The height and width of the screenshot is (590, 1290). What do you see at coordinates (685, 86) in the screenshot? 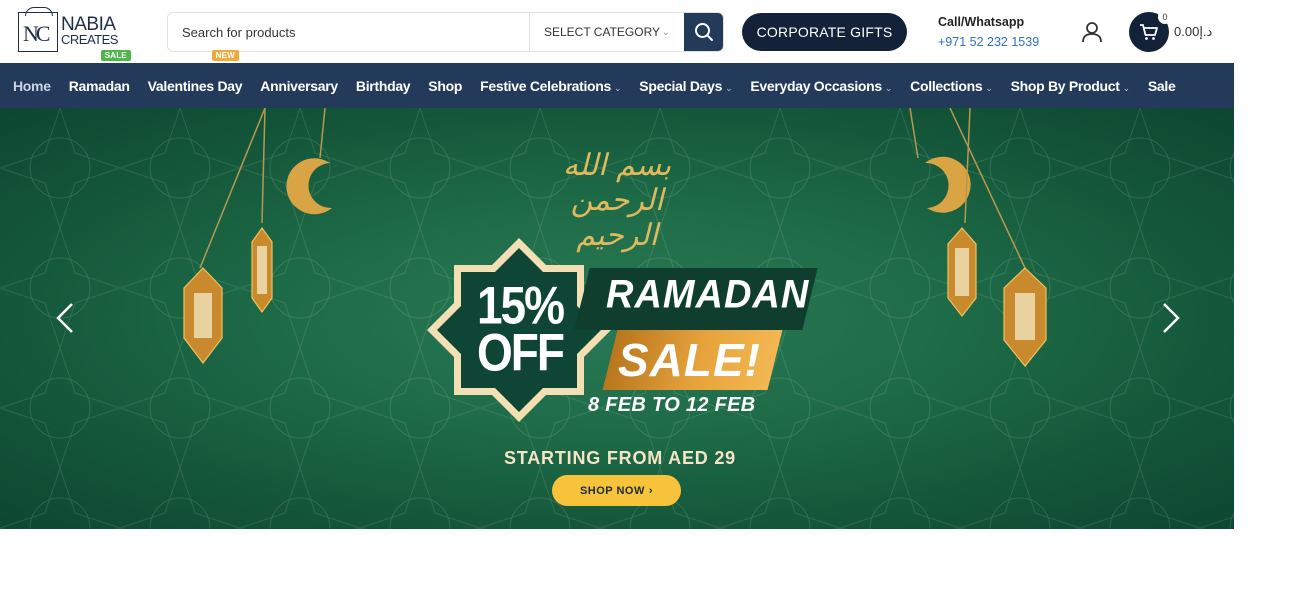
I see `nav-item-special-days: Special Days ⌄` at bounding box center [685, 86].